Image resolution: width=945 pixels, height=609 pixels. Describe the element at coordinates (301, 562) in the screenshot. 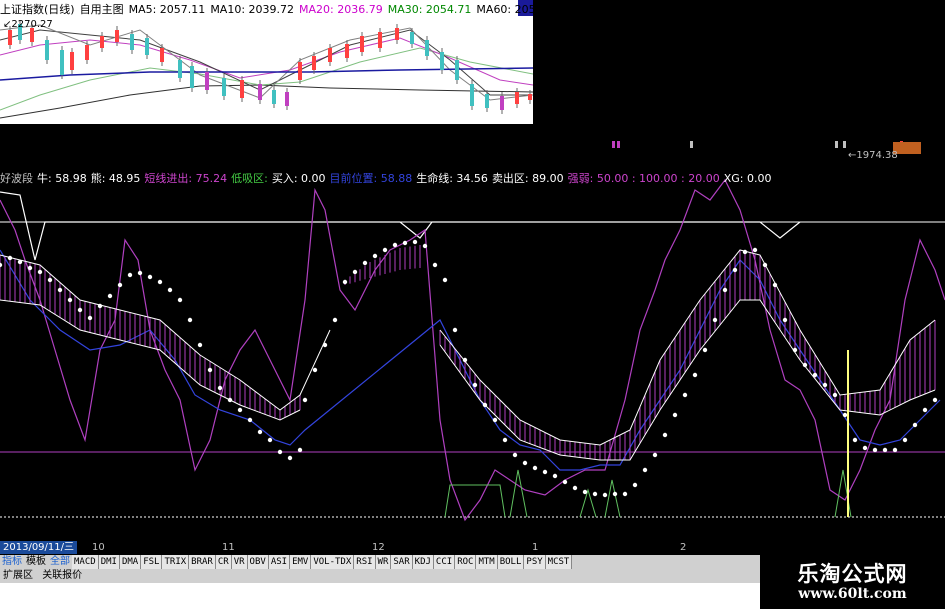

I see `tab-emv: EMV` at that location.